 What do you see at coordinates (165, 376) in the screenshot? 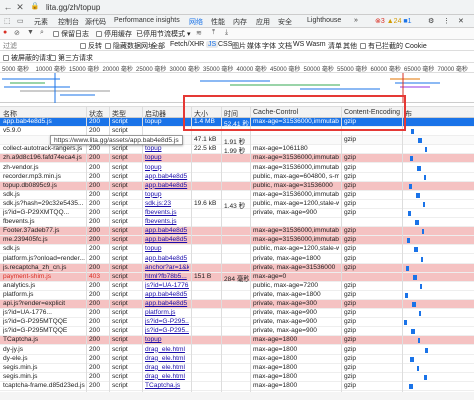
I see `cell-initiator: drag_ele.html` at bounding box center [165, 376].